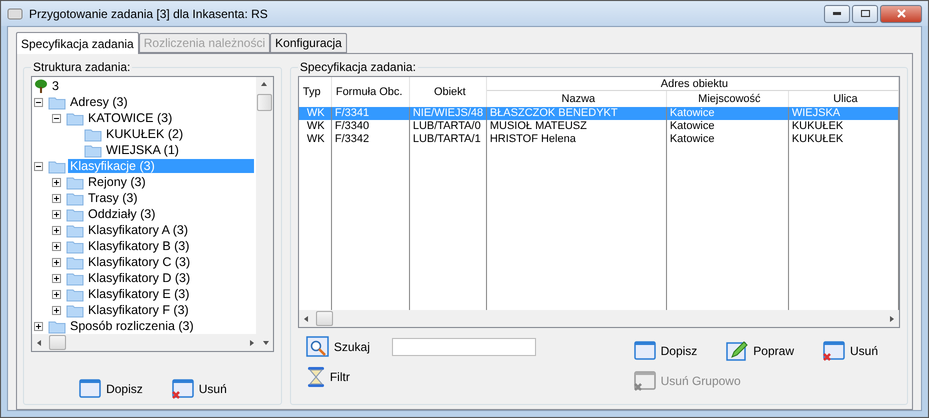  Describe the element at coordinates (15, 13) in the screenshot. I see `app-icon` at that location.